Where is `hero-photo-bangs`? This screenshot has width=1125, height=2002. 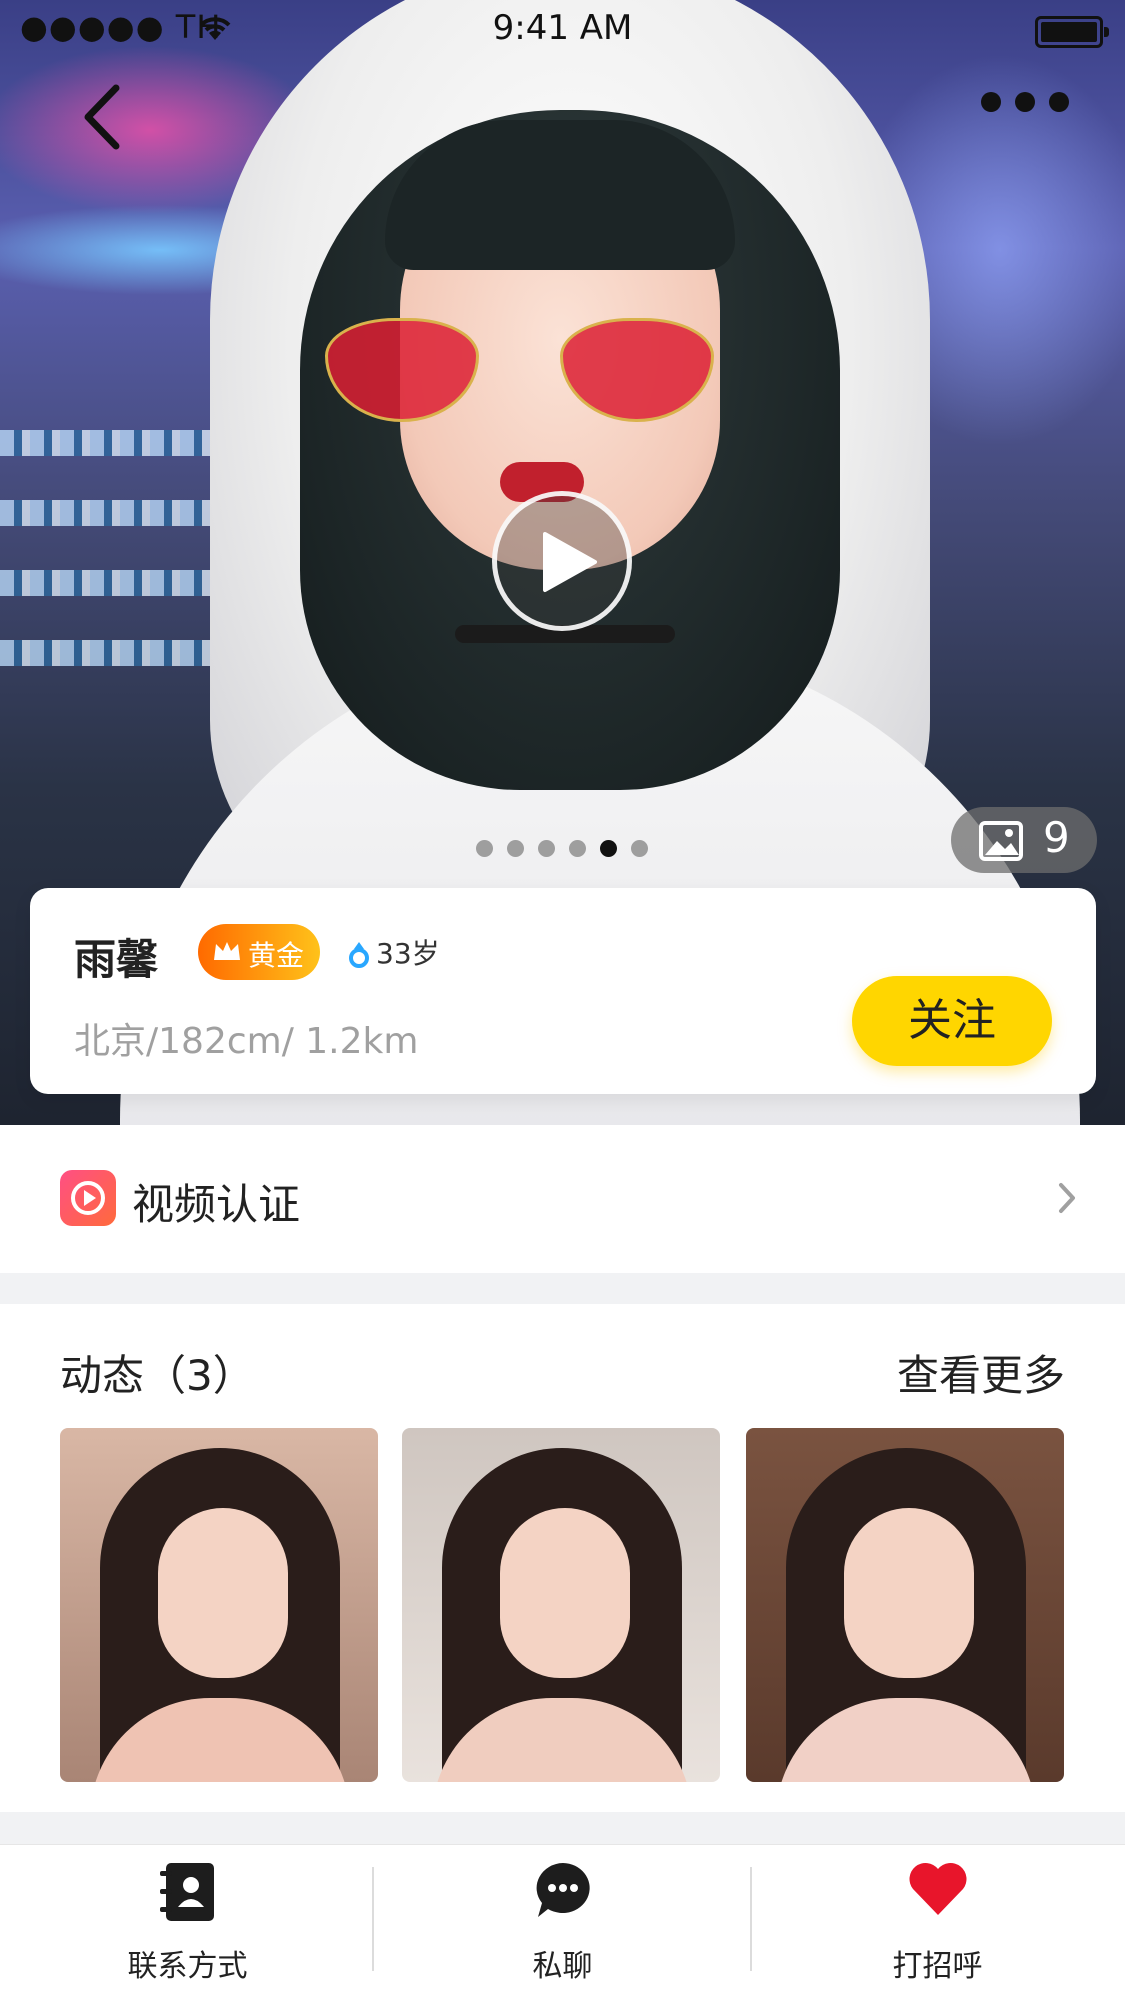 hero-photo-bangs is located at coordinates (560, 195).